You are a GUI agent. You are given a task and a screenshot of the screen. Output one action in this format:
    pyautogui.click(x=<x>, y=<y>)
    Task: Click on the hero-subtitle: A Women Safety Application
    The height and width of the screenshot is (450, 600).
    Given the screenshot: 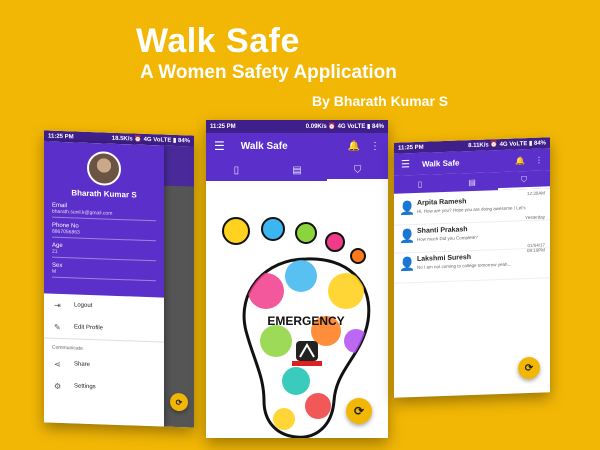 What is the action you would take?
    pyautogui.click(x=268, y=72)
    